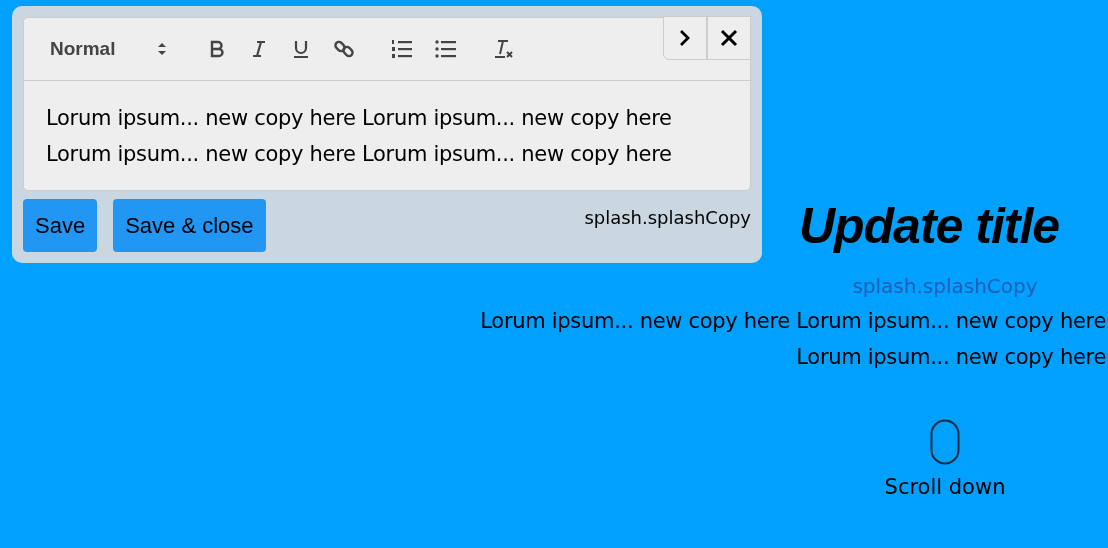 This screenshot has width=1108, height=548. Describe the element at coordinates (109, 49) in the screenshot. I see `format-select: Normal` at that location.